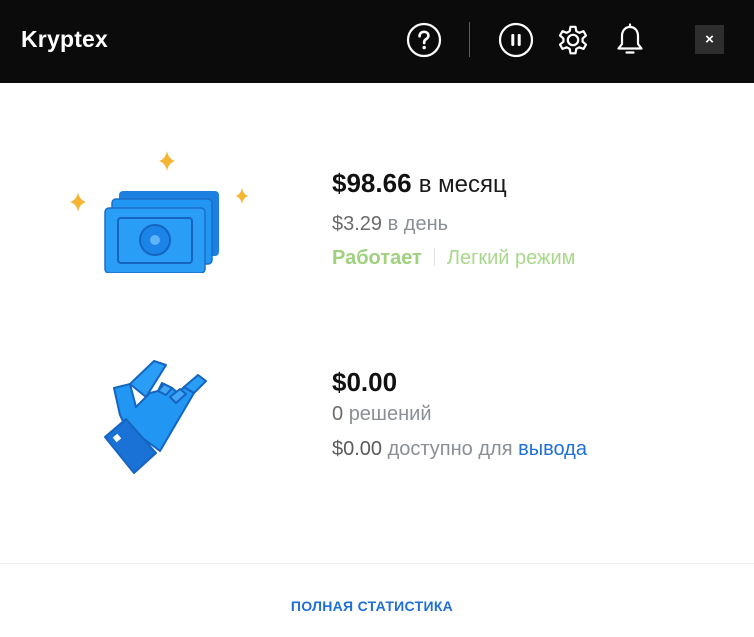  I want to click on app-title: Kryptex, so click(65, 39).